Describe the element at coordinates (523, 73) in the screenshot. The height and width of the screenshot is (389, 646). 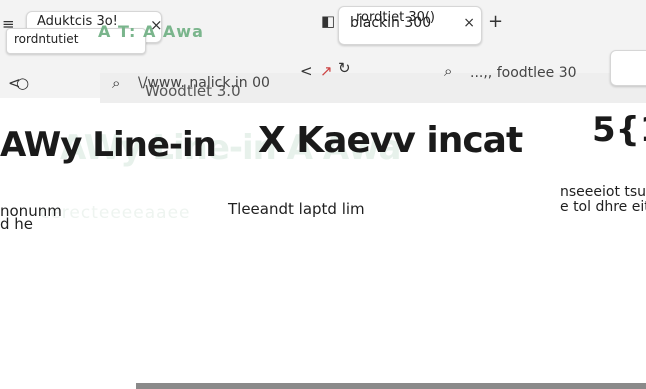
I see `address-text-right: ...,, foodtlee 30` at that location.